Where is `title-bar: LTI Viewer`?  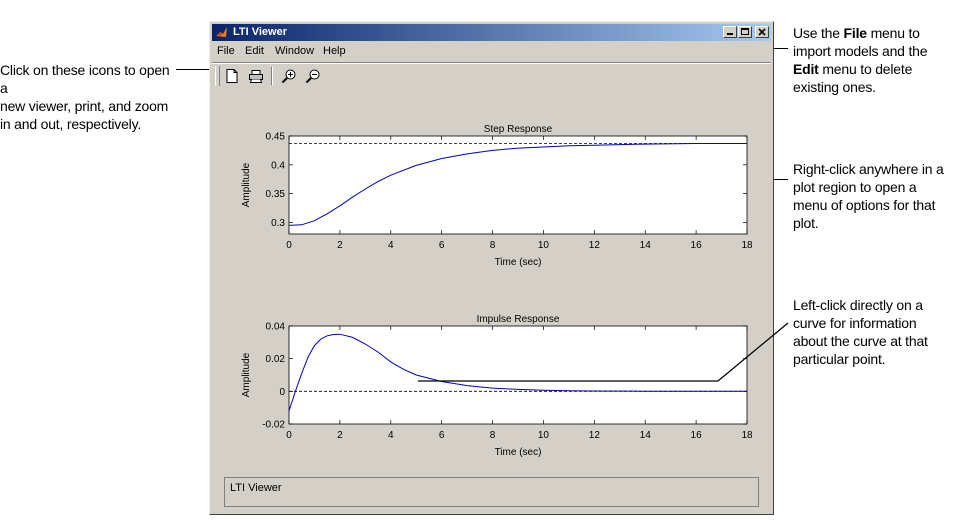
title-bar: LTI Viewer is located at coordinates (491, 32).